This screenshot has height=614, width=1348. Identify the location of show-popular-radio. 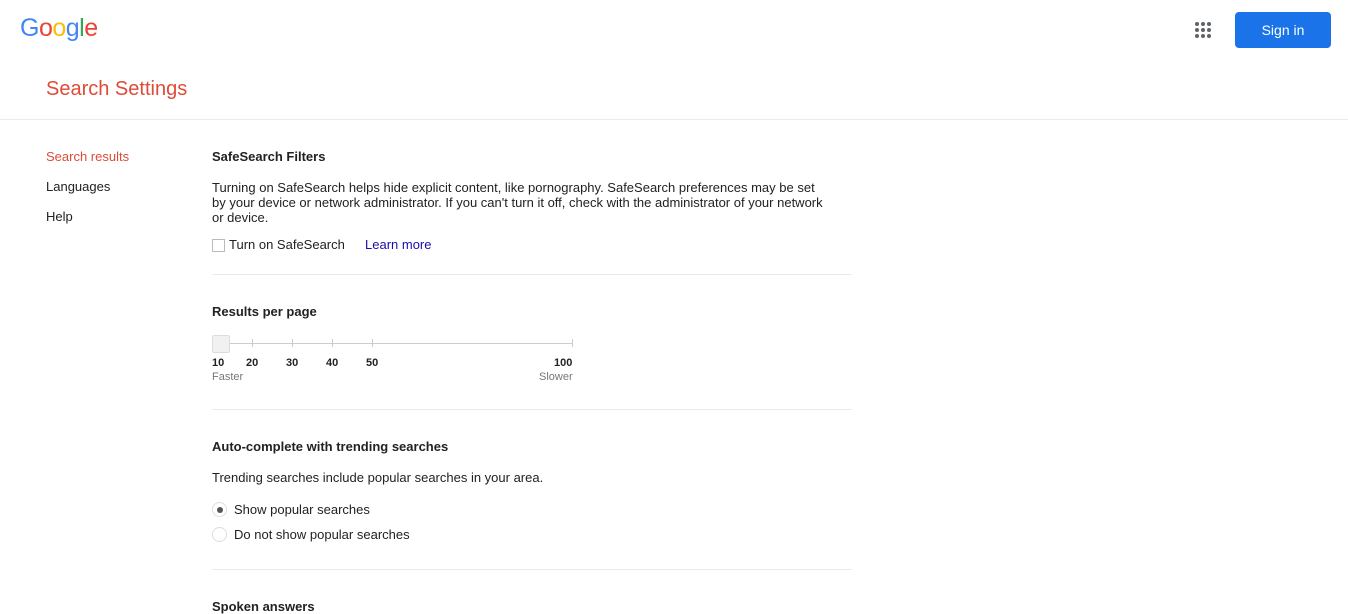
(219, 509).